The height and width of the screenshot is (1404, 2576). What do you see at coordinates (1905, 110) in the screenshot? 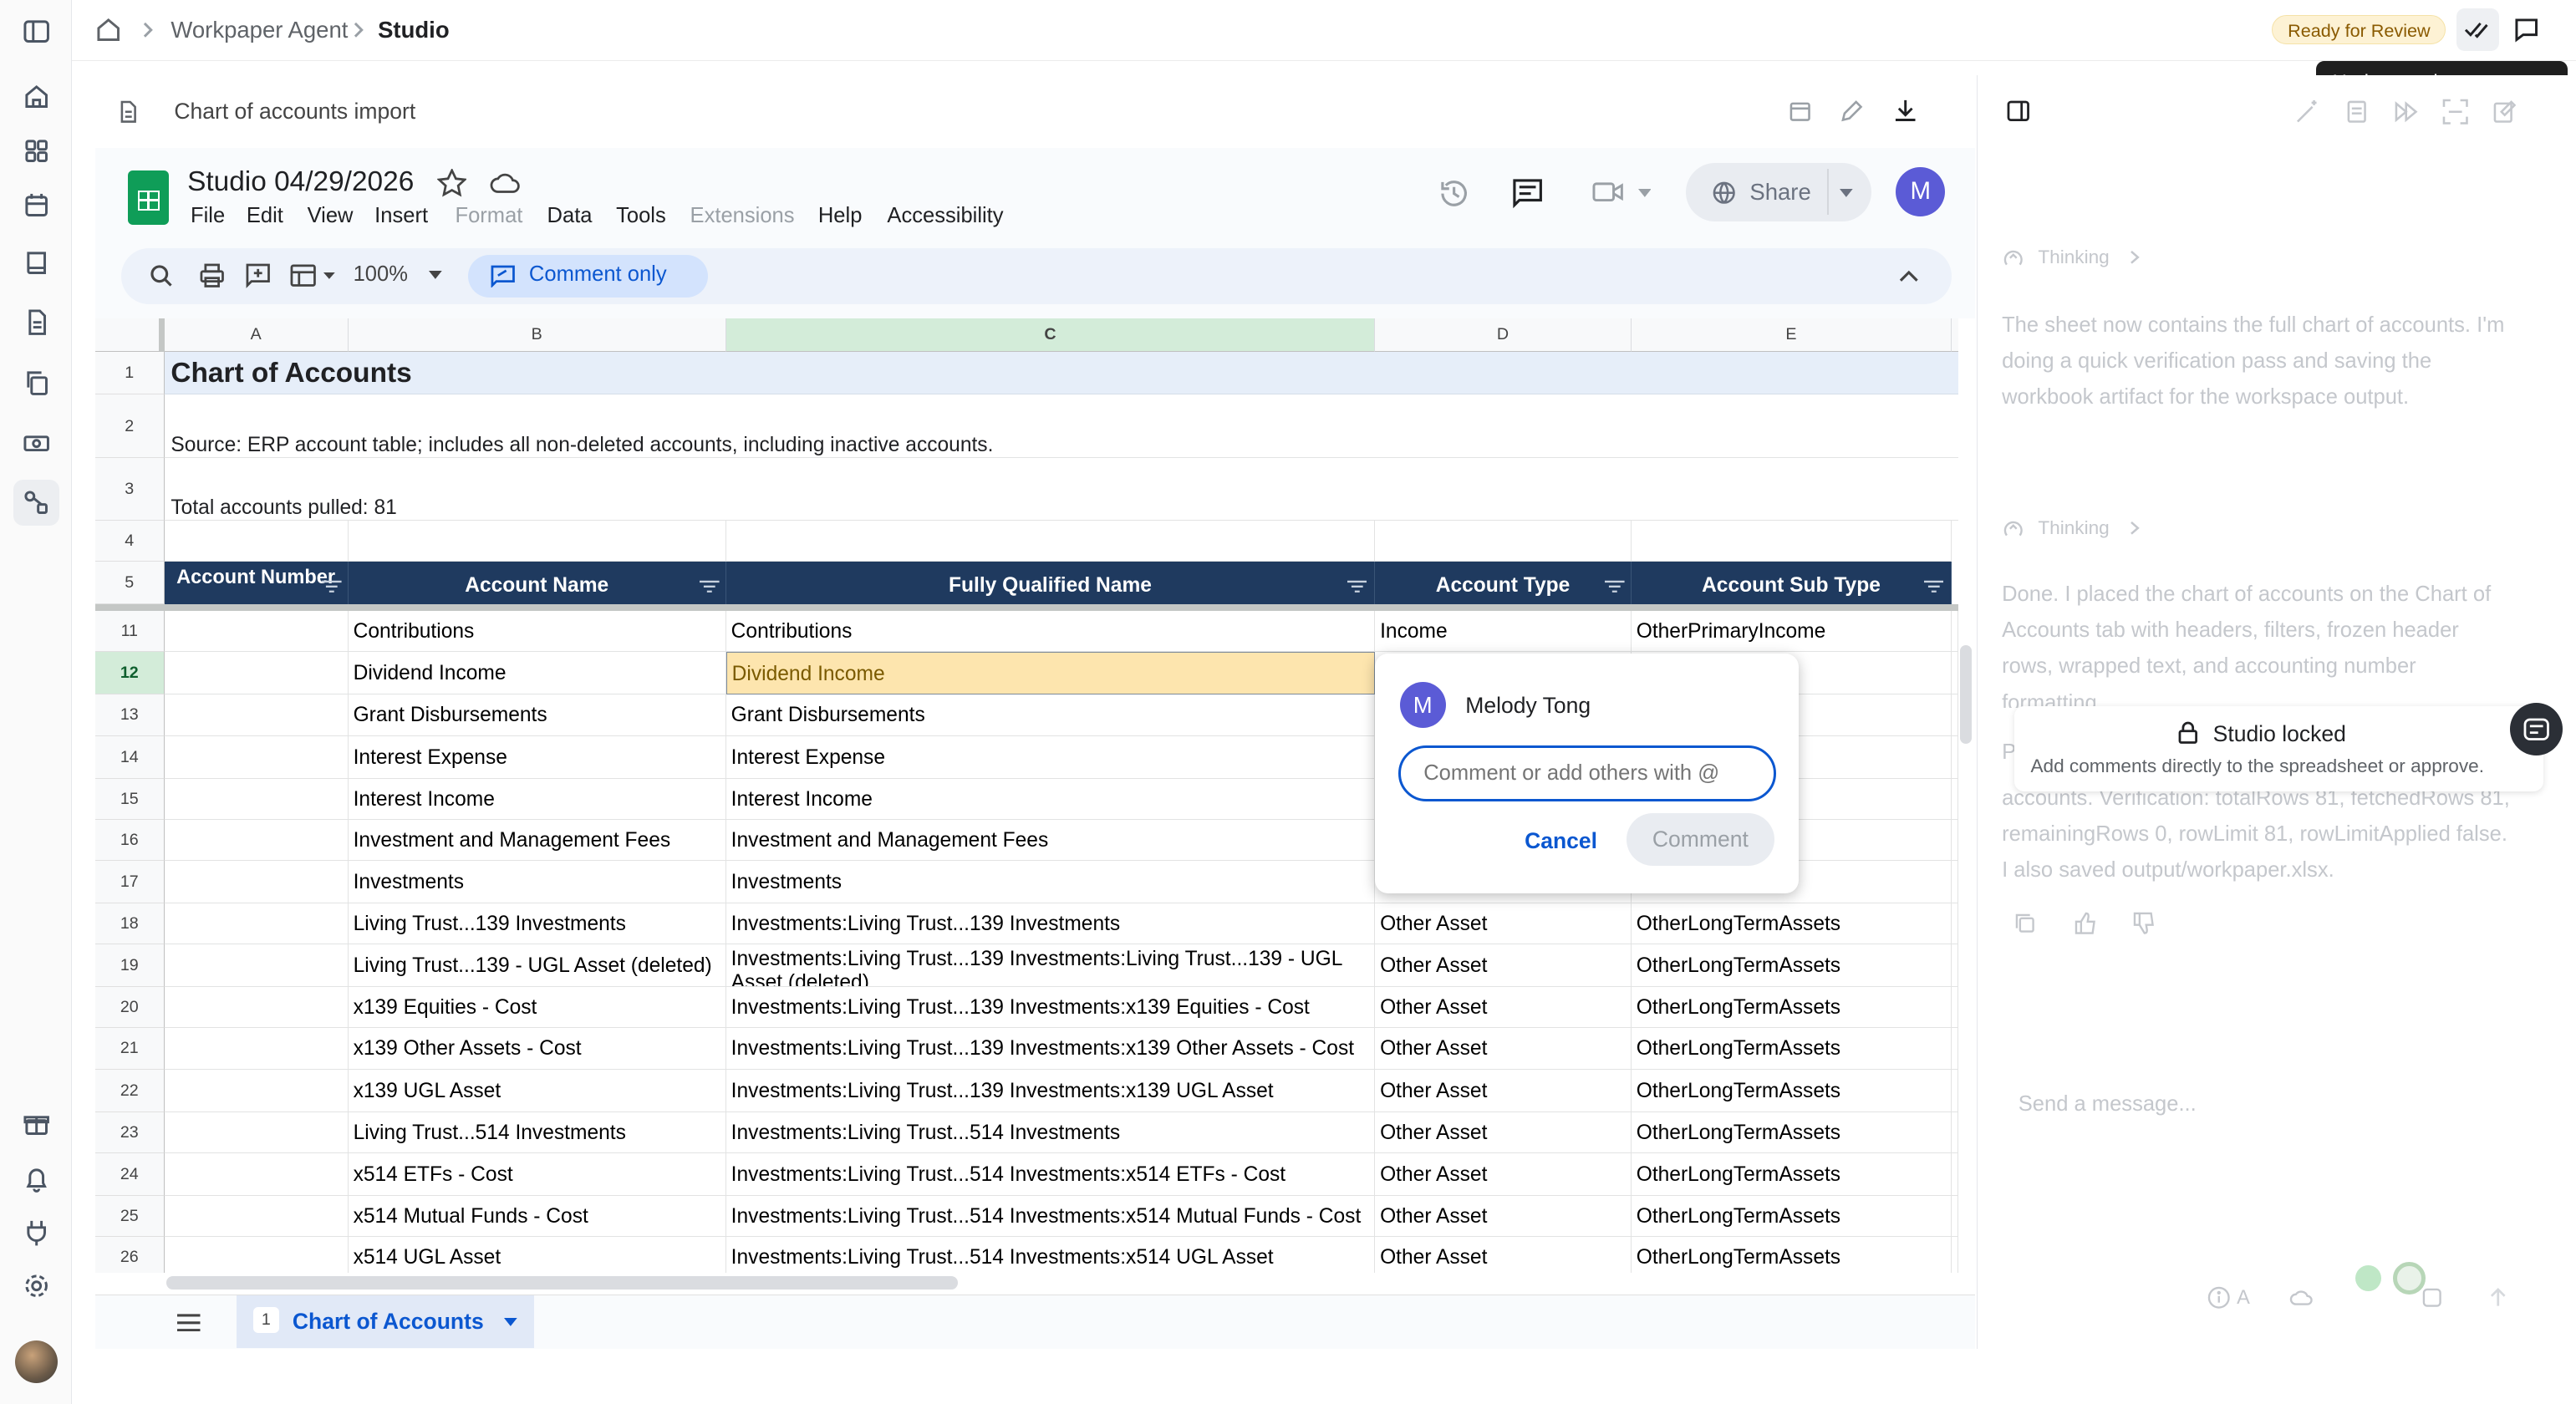
I see `download-icon` at bounding box center [1905, 110].